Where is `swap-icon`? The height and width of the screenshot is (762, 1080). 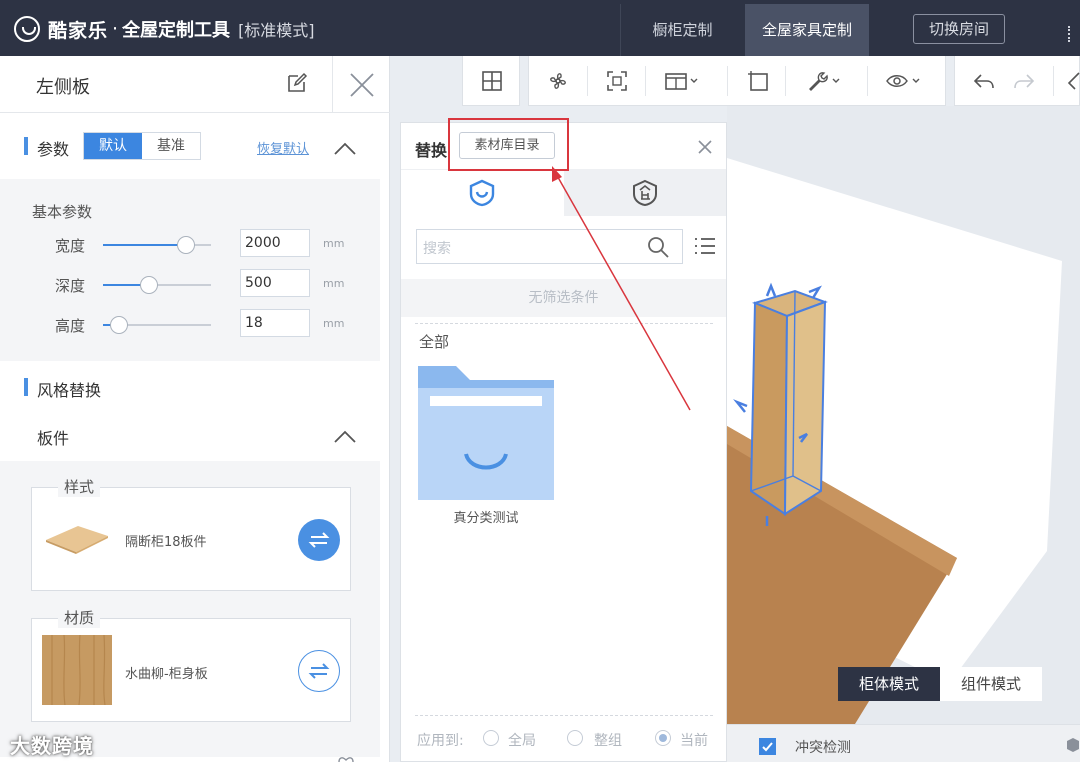 swap-icon is located at coordinates (319, 540).